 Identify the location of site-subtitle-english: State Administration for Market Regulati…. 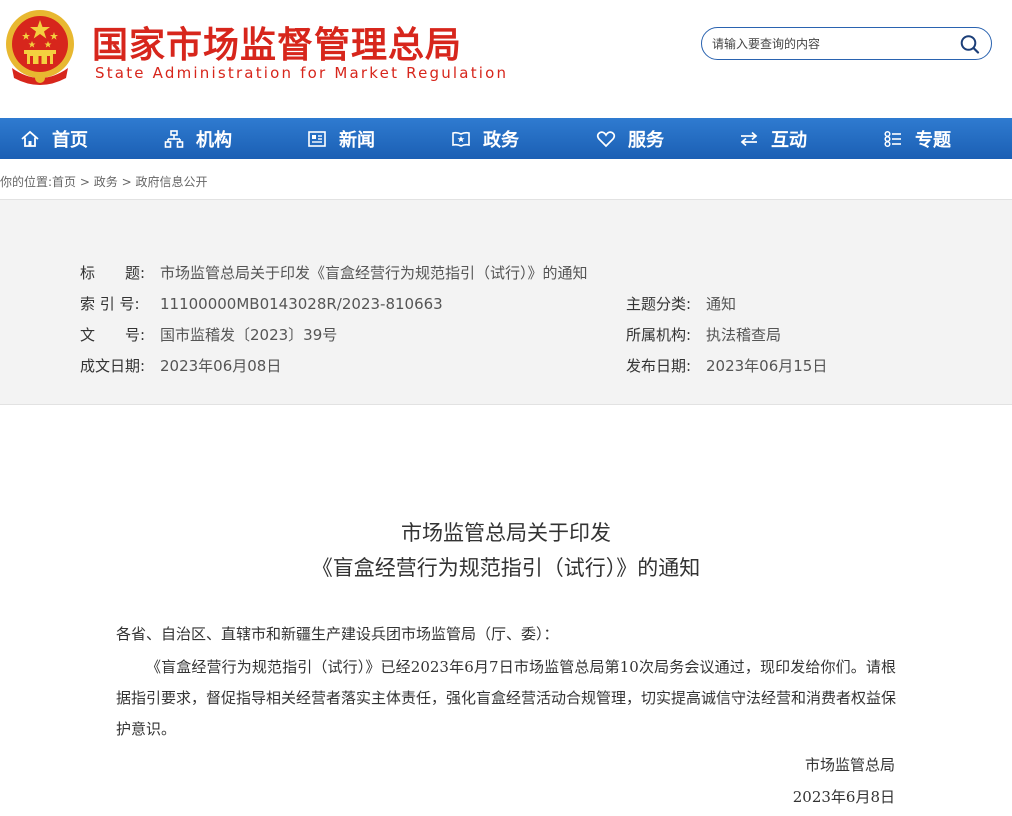
(302, 73).